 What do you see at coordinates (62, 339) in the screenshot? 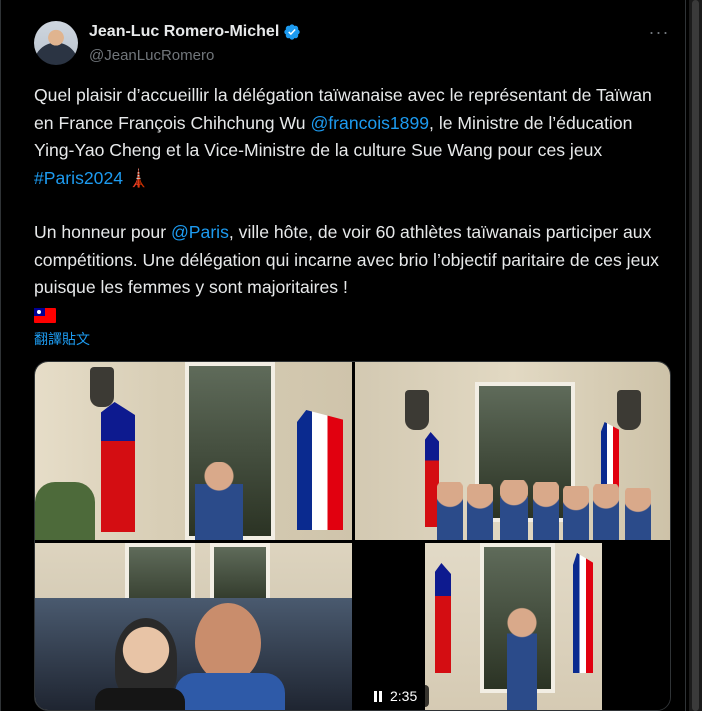
I see `translate-post-link: 翻譯貼文` at bounding box center [62, 339].